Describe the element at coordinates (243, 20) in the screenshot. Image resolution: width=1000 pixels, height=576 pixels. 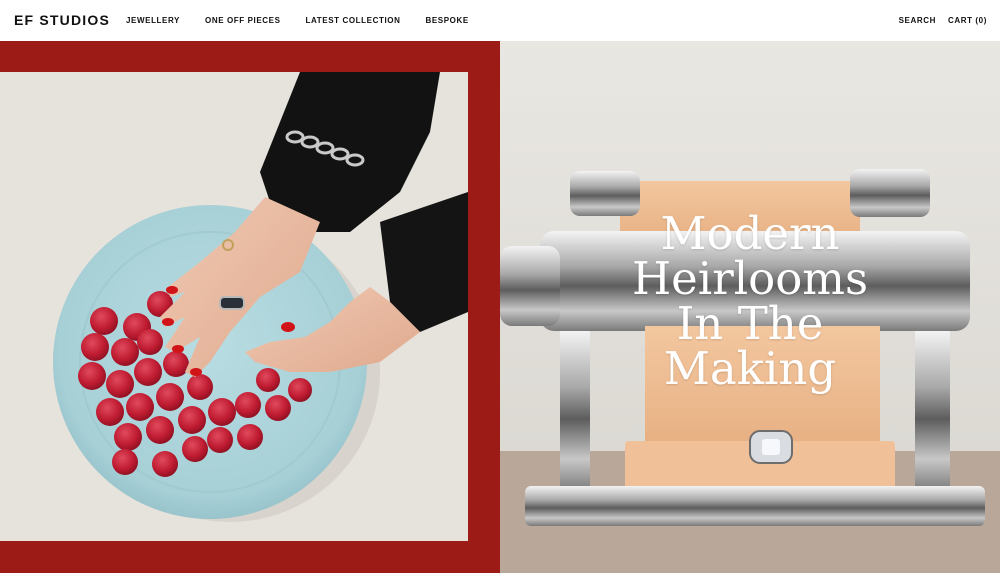
I see `nav-one-off-pieces: ONE OFF PIECES` at that location.